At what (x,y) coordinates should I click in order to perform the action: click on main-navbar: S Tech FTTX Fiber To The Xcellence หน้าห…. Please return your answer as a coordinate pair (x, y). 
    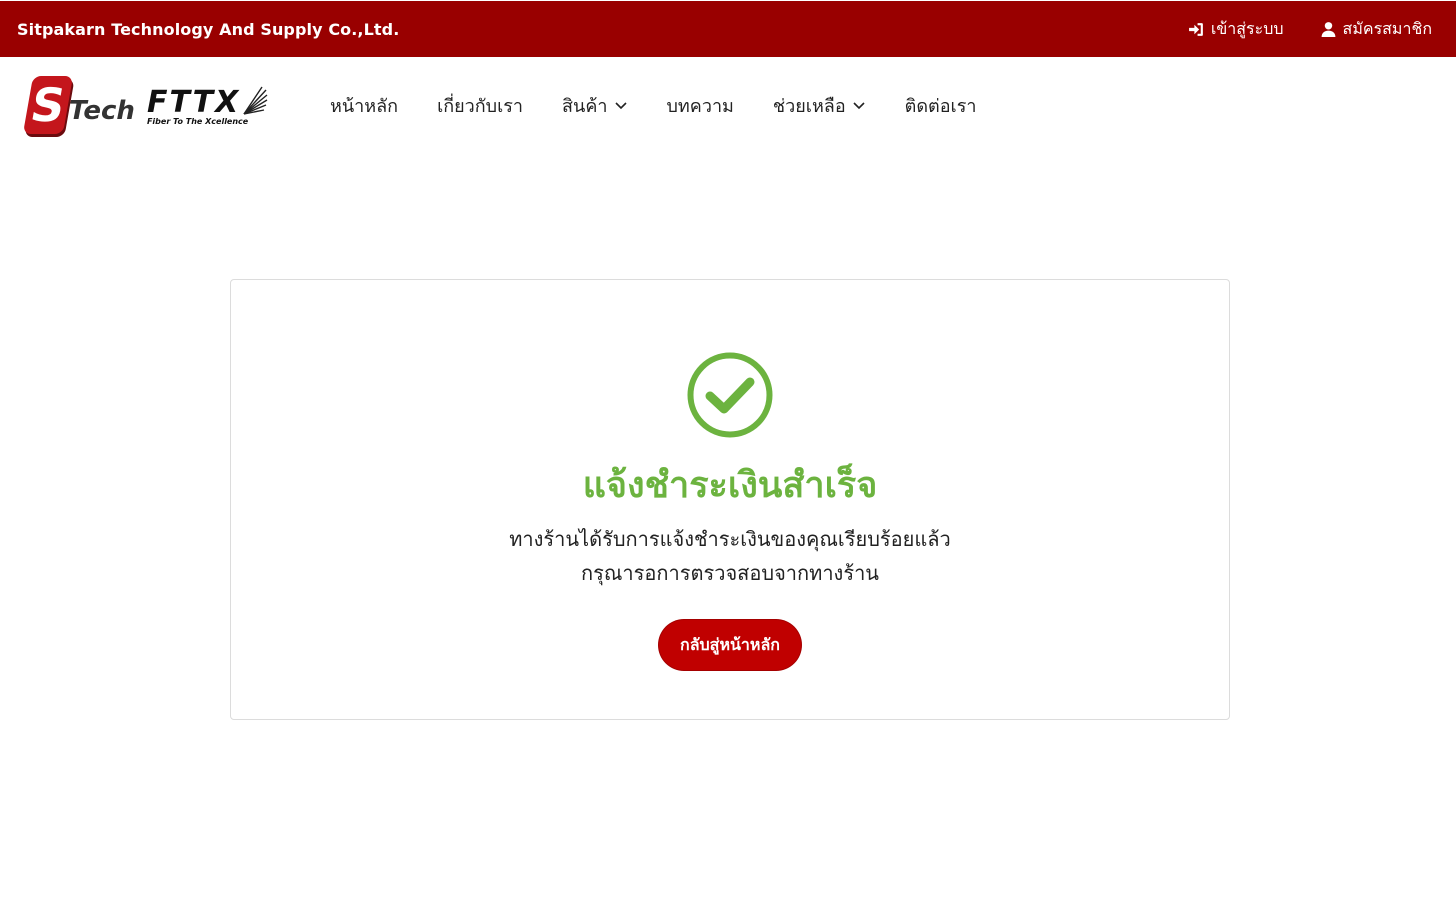
    Looking at the image, I should click on (728, 105).